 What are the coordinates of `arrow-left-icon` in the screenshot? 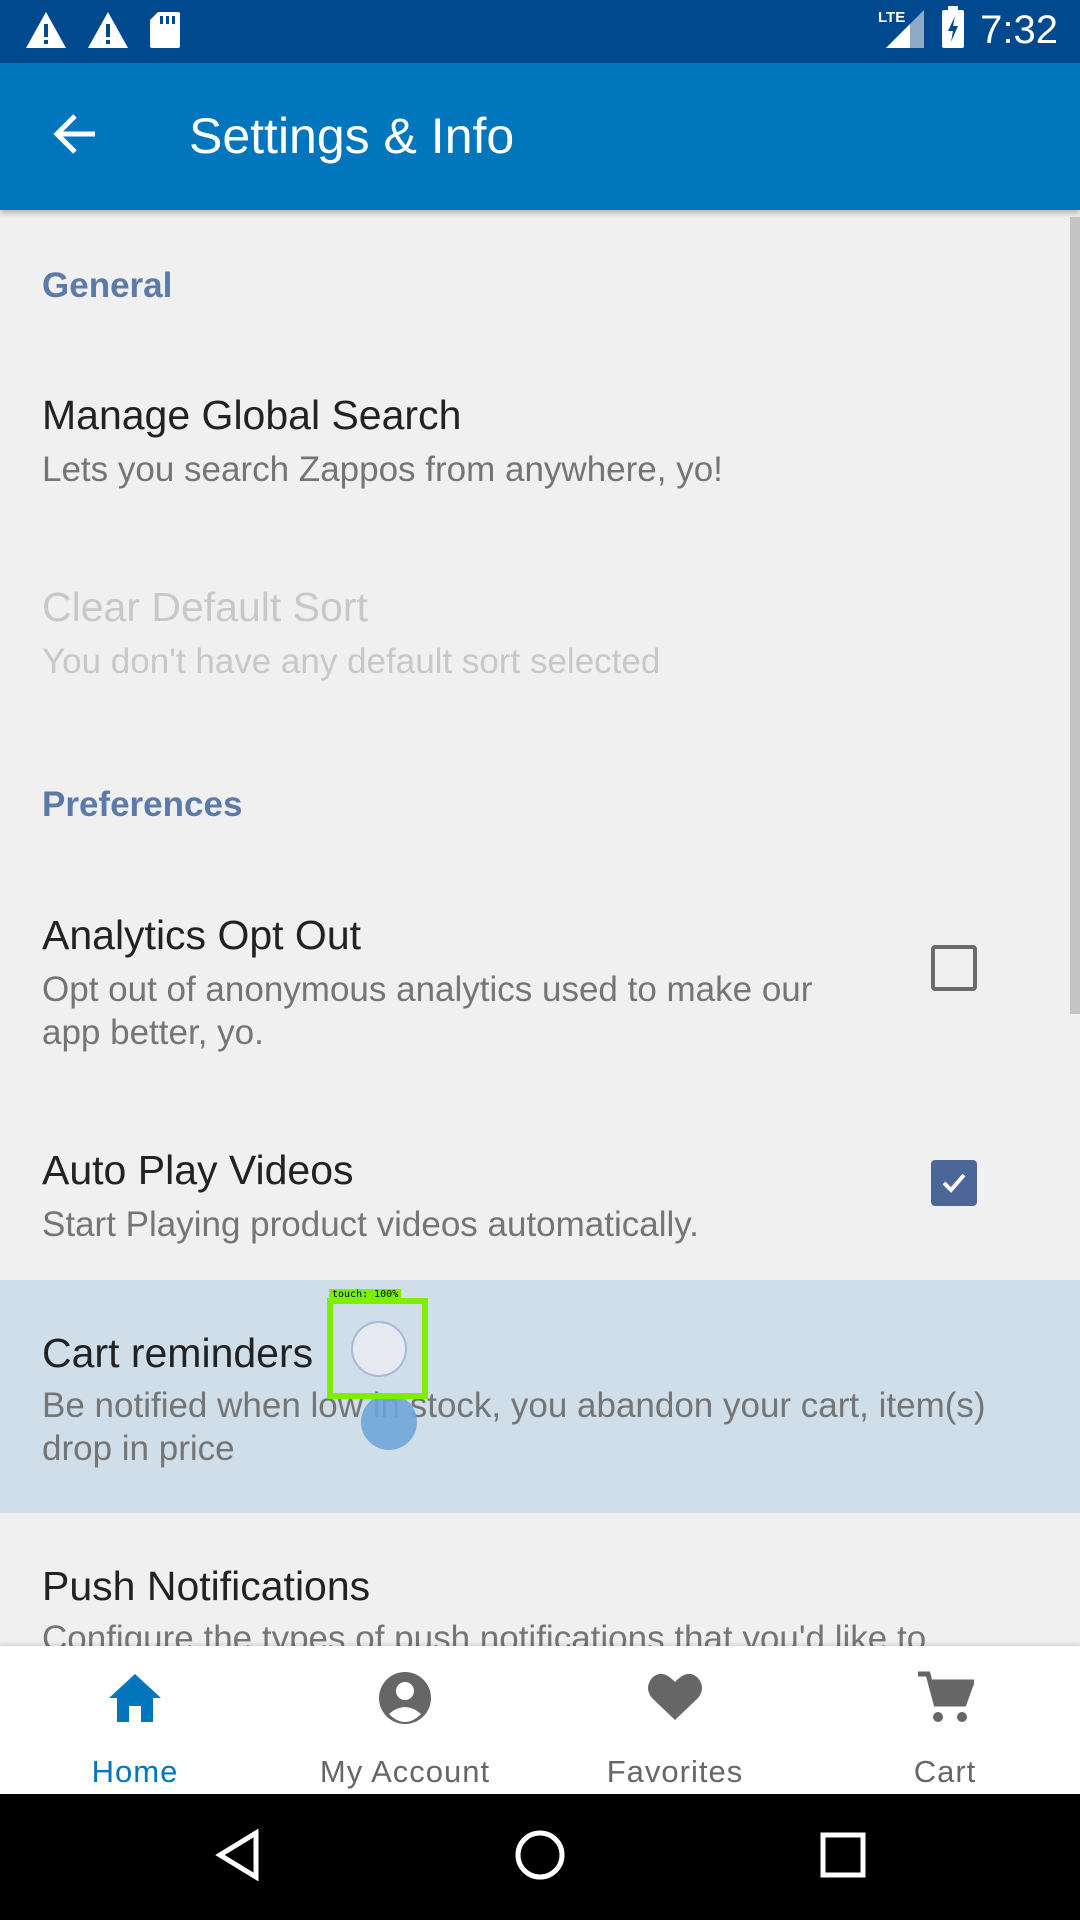 It's located at (75, 136).